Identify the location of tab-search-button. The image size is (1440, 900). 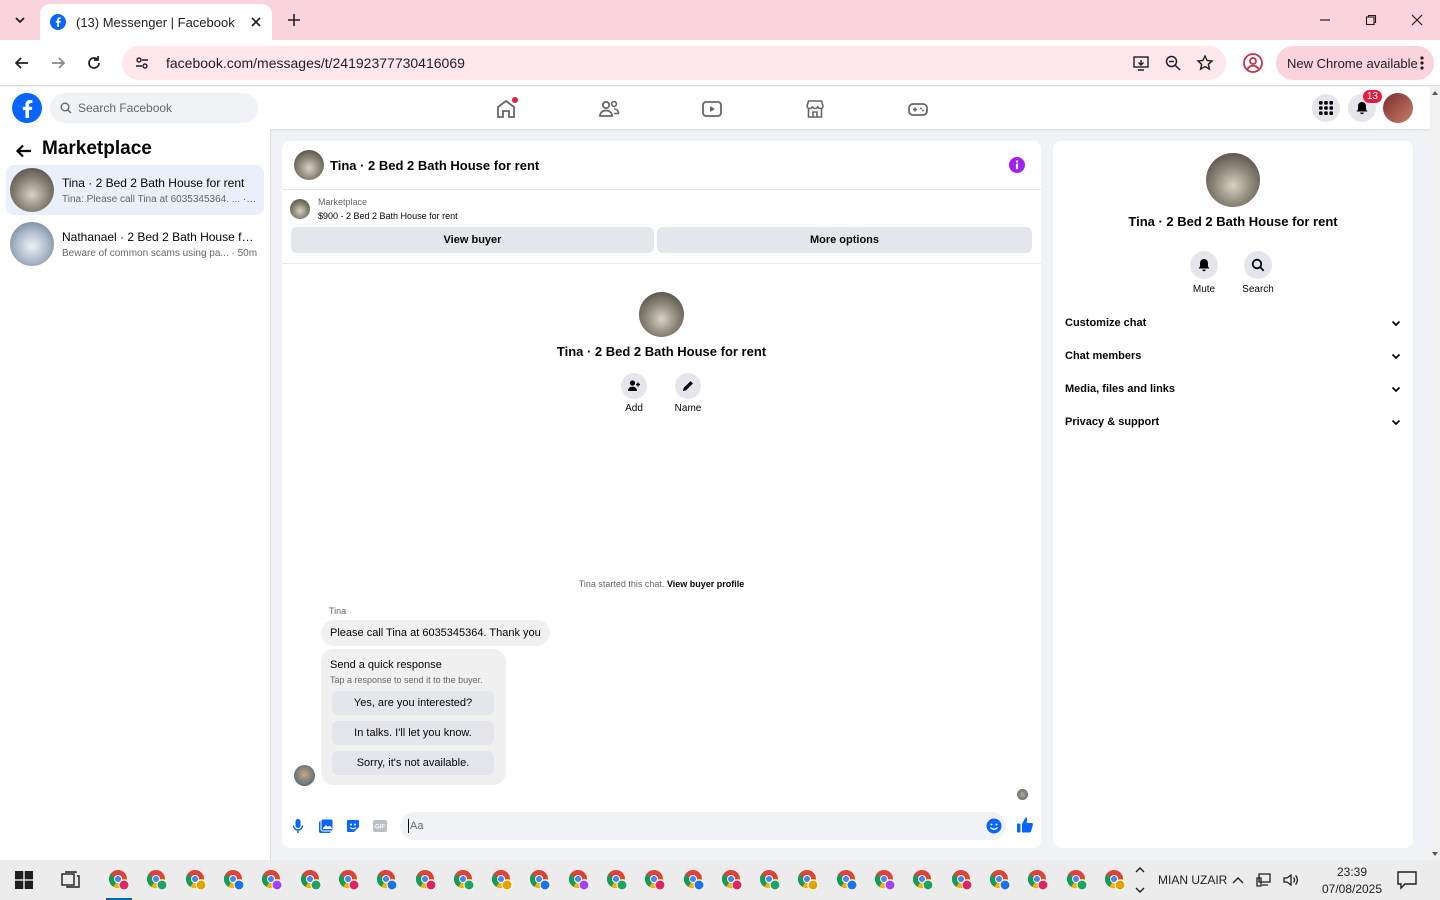
(20, 20).